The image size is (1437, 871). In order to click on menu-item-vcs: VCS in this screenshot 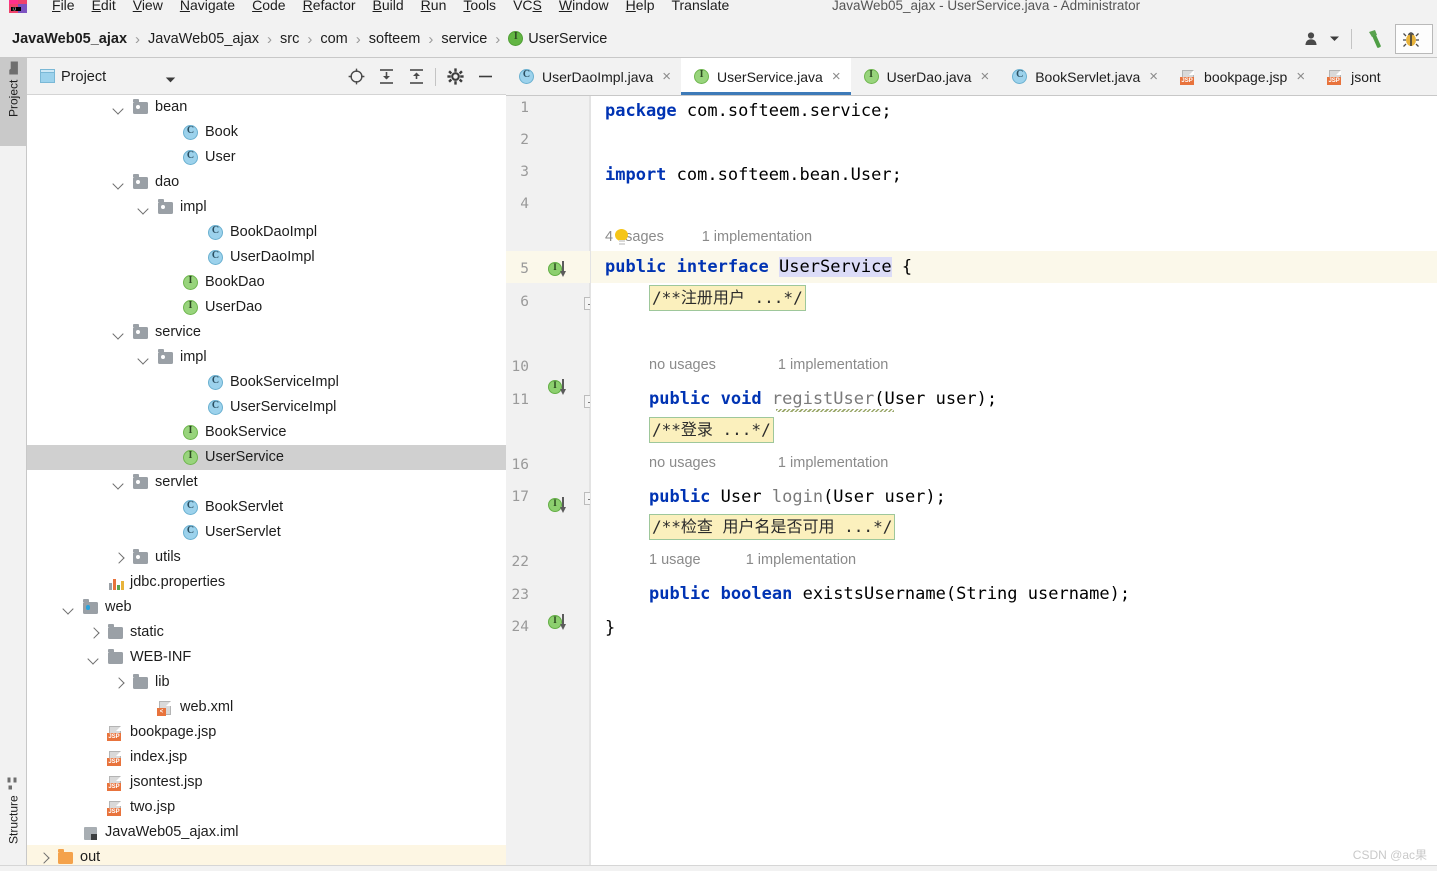, I will do `click(527, 6)`.